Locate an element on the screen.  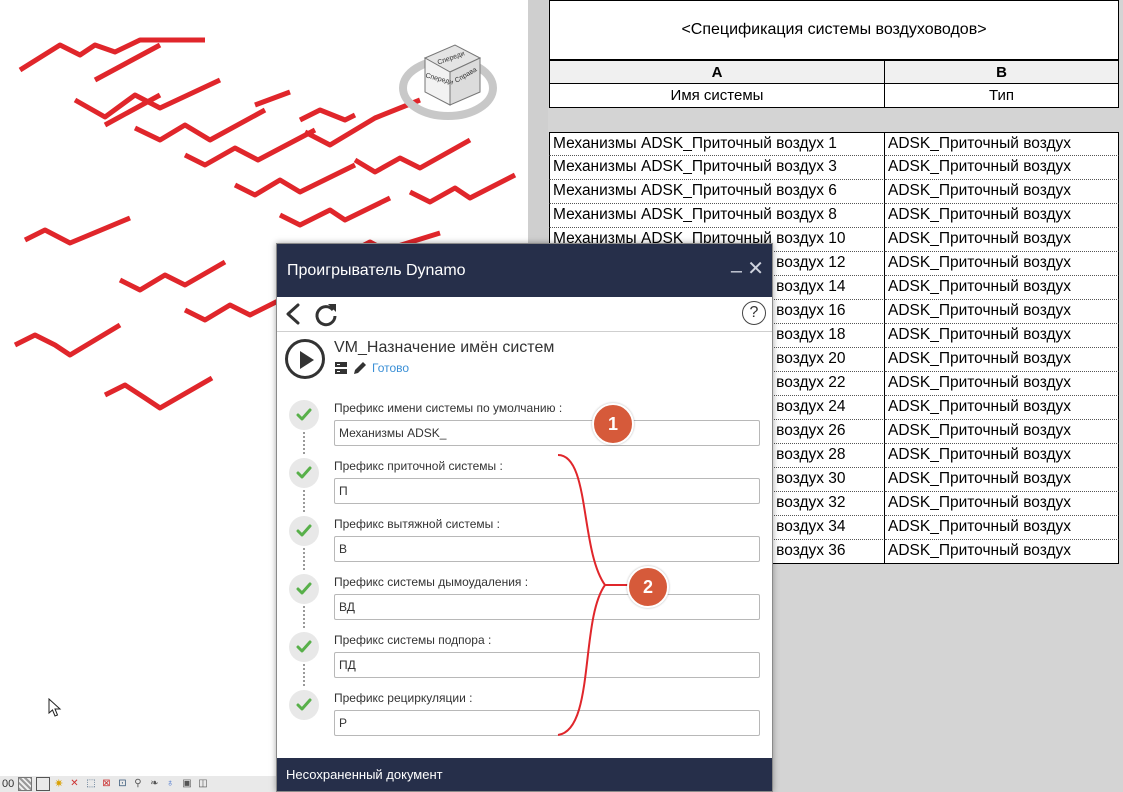
annotation-badge-2: 2 is located at coordinates (648, 587).